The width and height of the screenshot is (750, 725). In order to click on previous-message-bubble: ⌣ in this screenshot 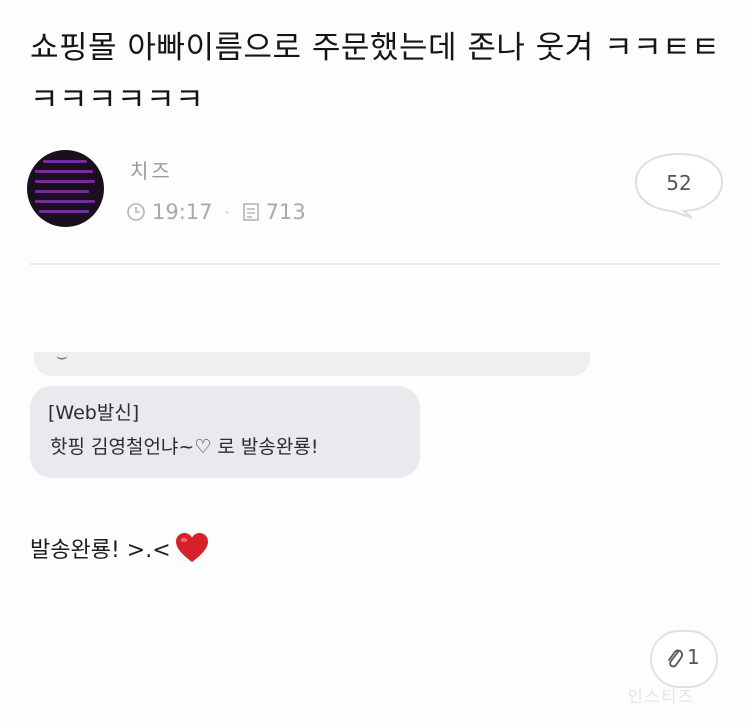, I will do `click(312, 361)`.